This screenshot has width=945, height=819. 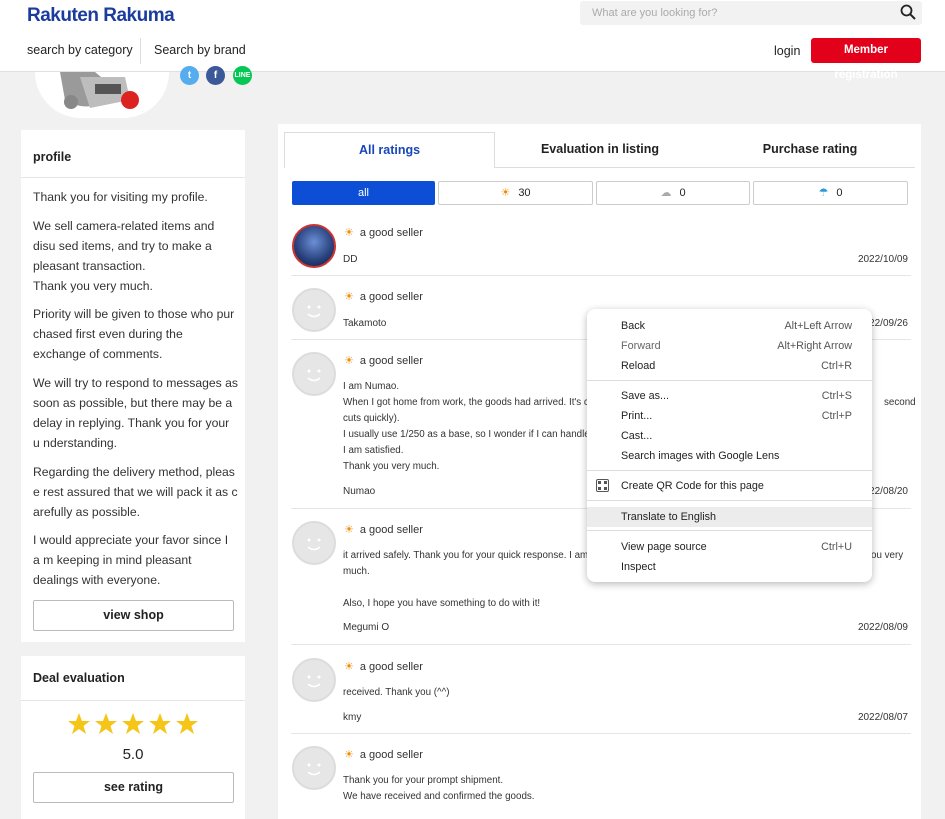 I want to click on review-text-overflow: ou very, so click(x=887, y=555).